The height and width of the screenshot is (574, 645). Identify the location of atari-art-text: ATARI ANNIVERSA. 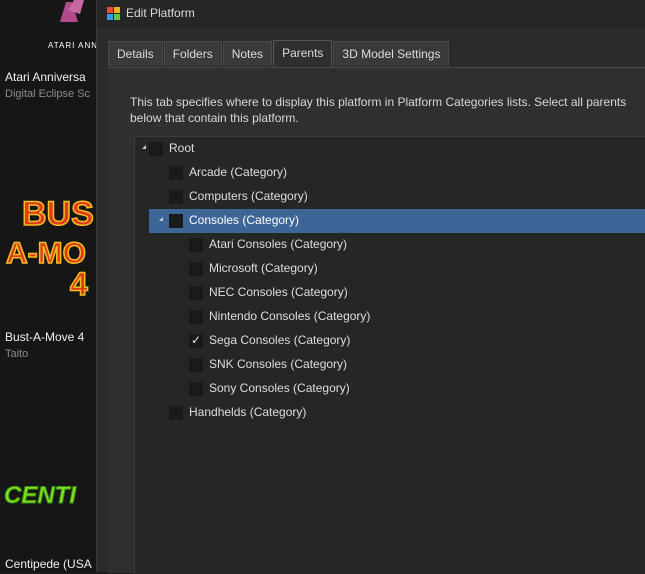
(72, 45).